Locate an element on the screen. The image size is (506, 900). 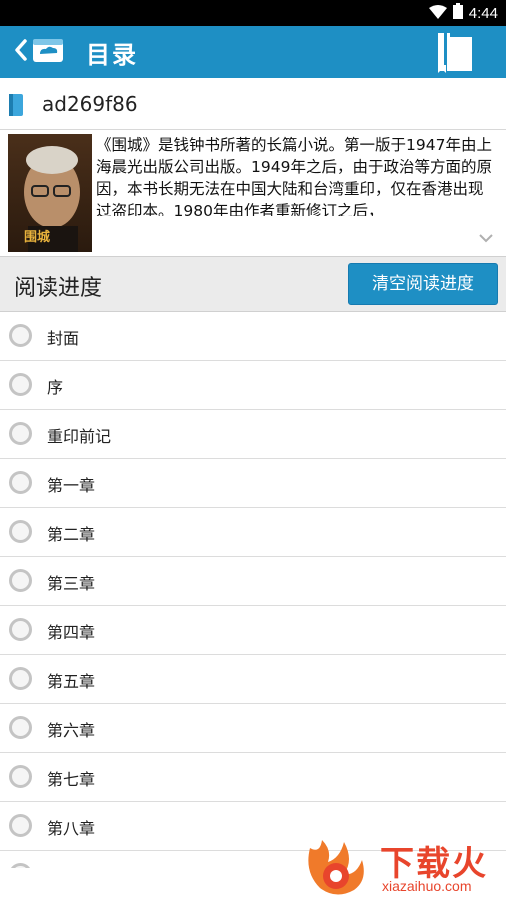
chapter-label: 第二章 is located at coordinates (71, 534).